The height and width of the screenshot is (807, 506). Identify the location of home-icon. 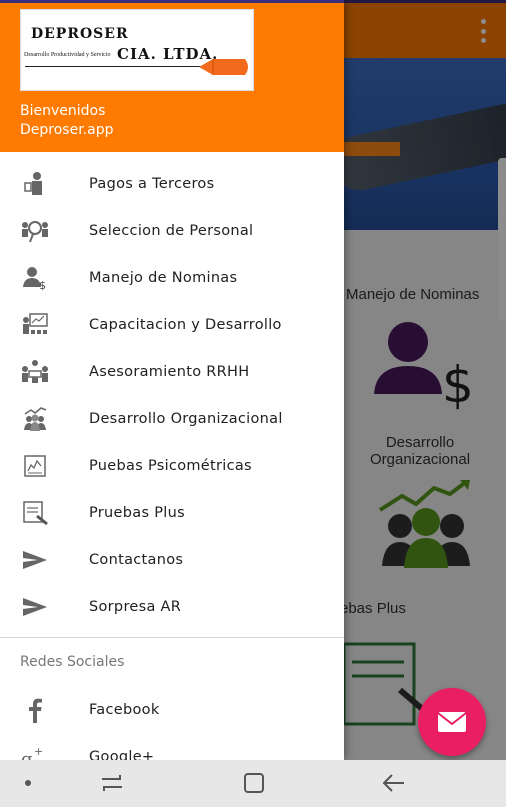
(254, 783).